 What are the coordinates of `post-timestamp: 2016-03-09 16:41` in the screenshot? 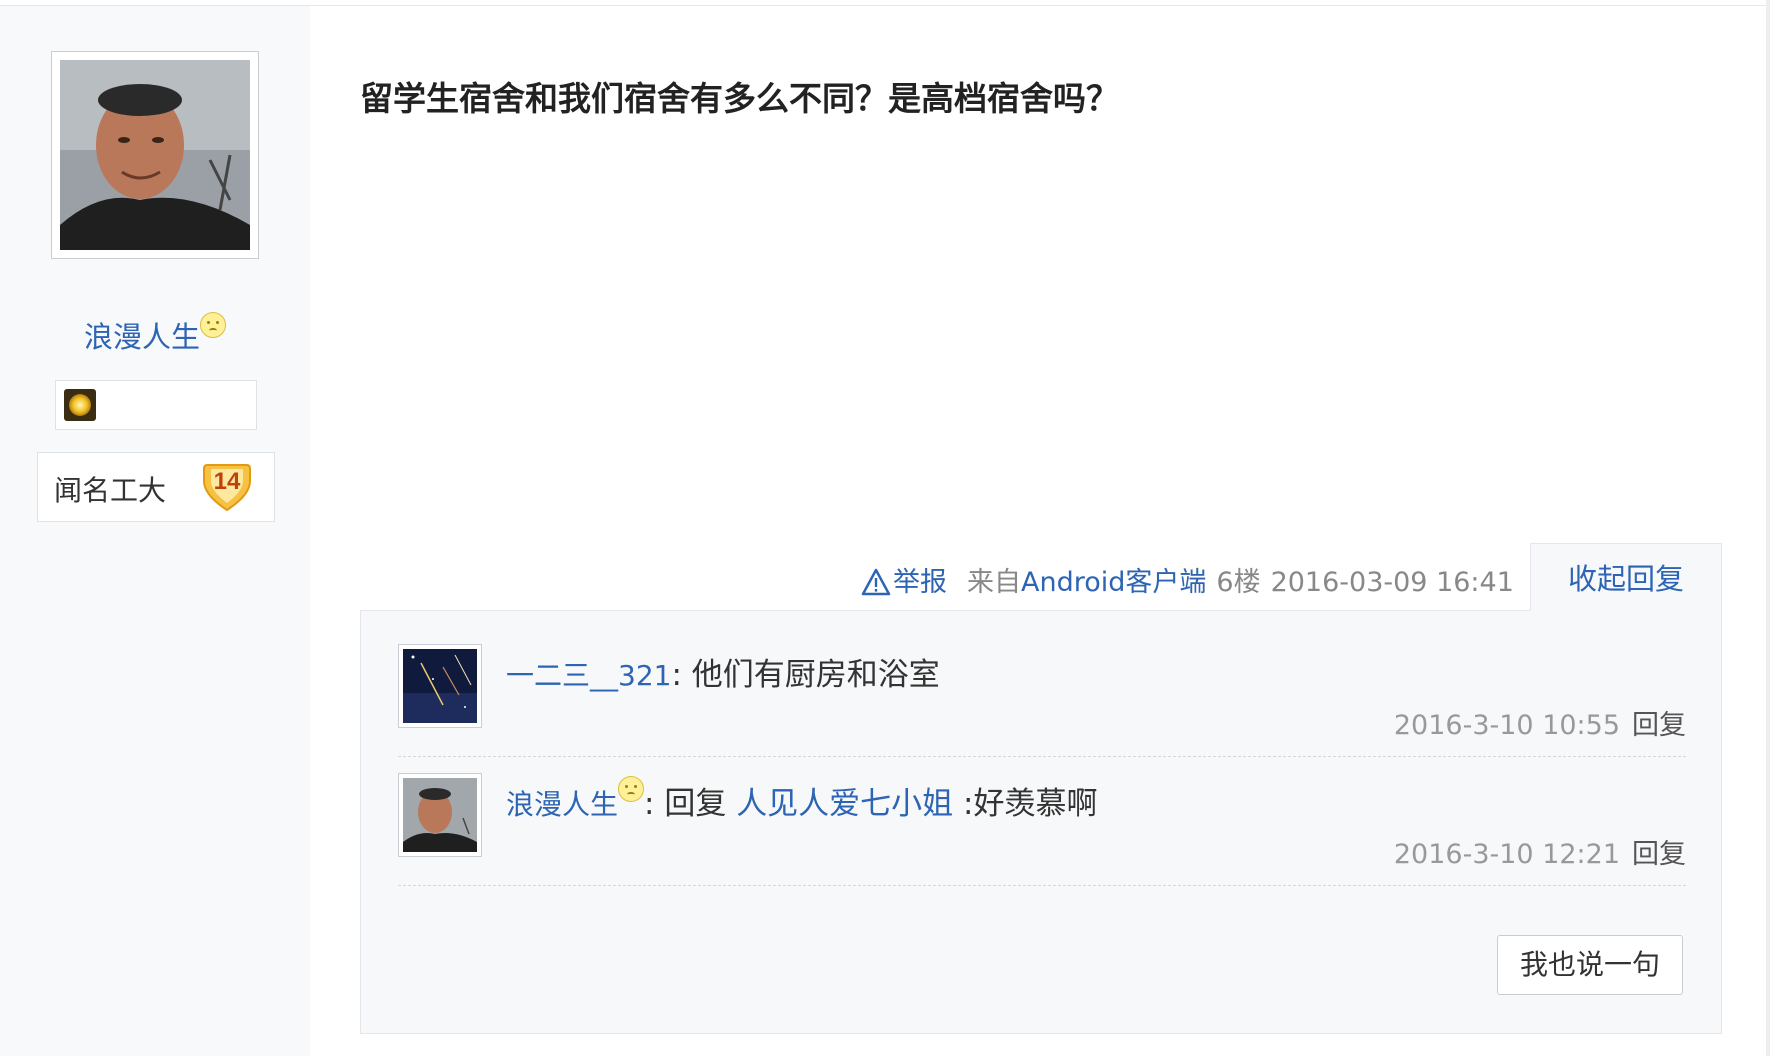 It's located at (1392, 582).